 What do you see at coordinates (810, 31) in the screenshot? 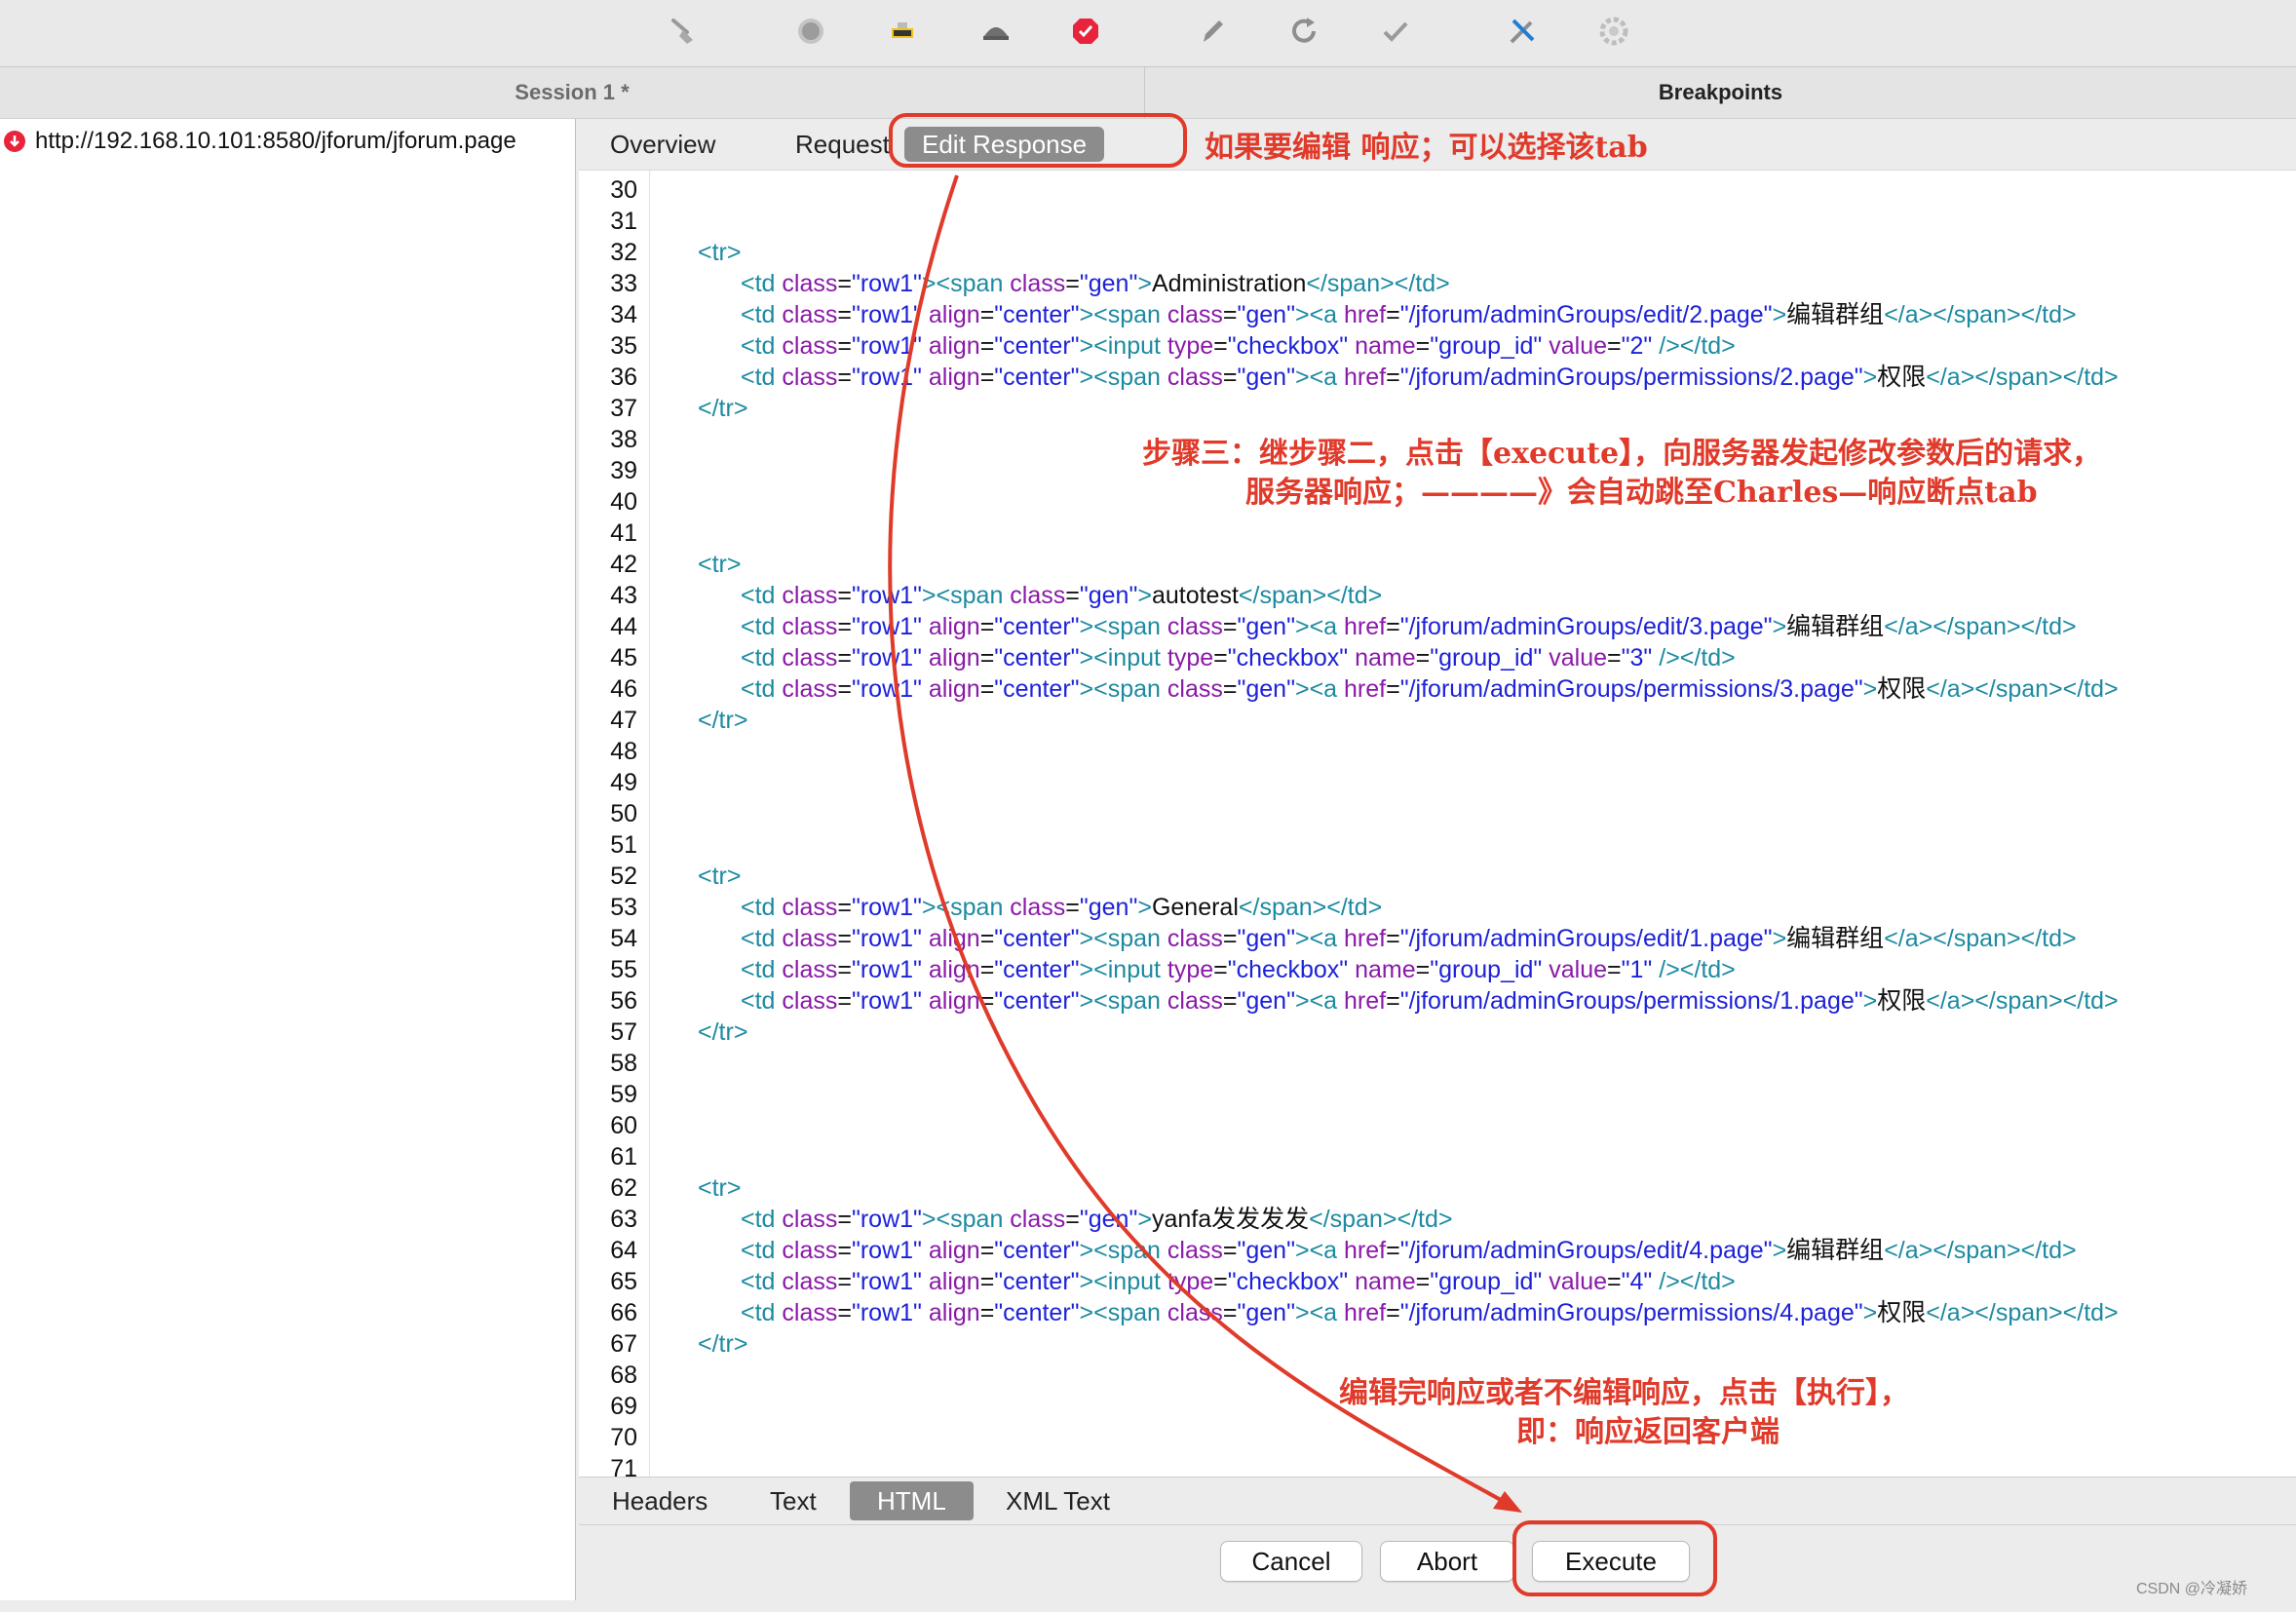
I see `record-icon` at bounding box center [810, 31].